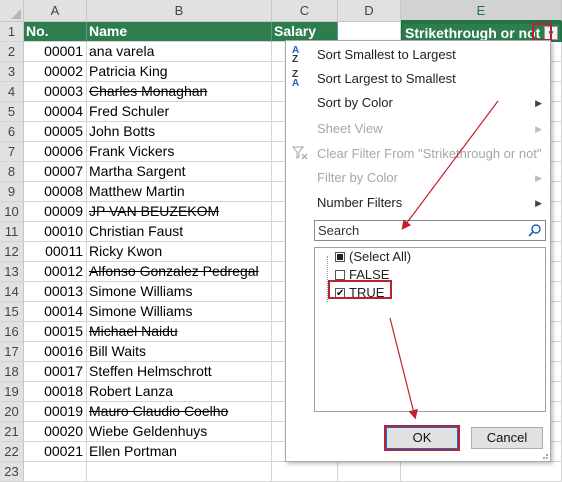 This screenshot has width=562, height=482. Describe the element at coordinates (450, 165) in the screenshot. I see `arrow-to-search` at that location.